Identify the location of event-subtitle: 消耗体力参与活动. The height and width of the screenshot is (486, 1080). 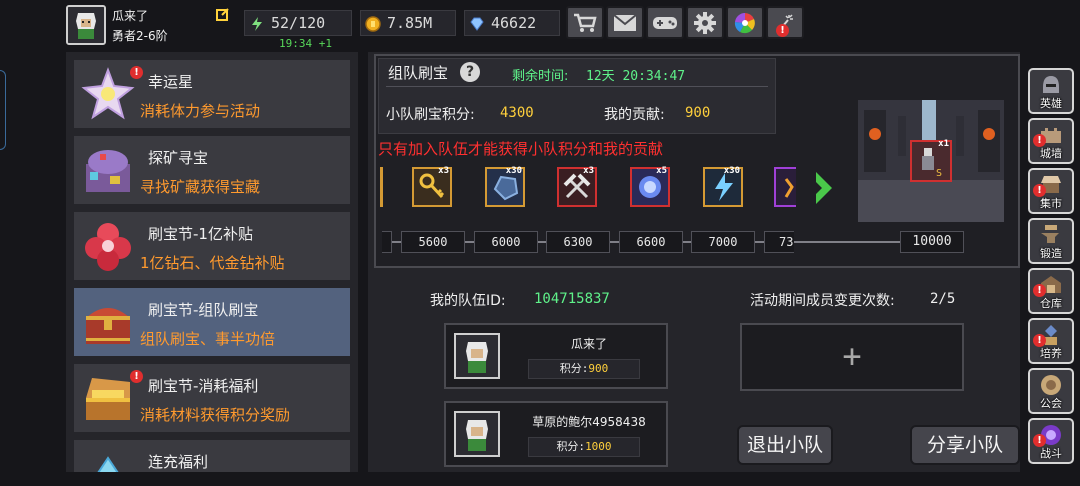
(200, 111).